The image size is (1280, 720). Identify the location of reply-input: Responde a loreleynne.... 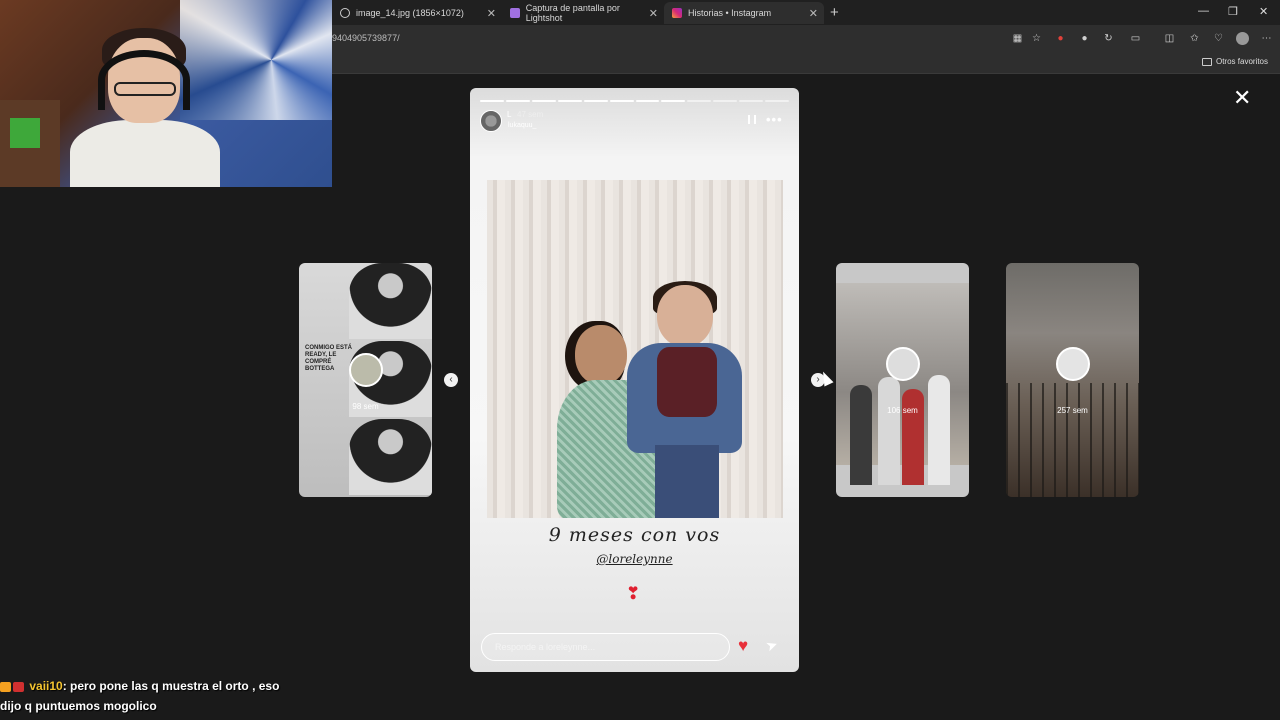
(605, 647).